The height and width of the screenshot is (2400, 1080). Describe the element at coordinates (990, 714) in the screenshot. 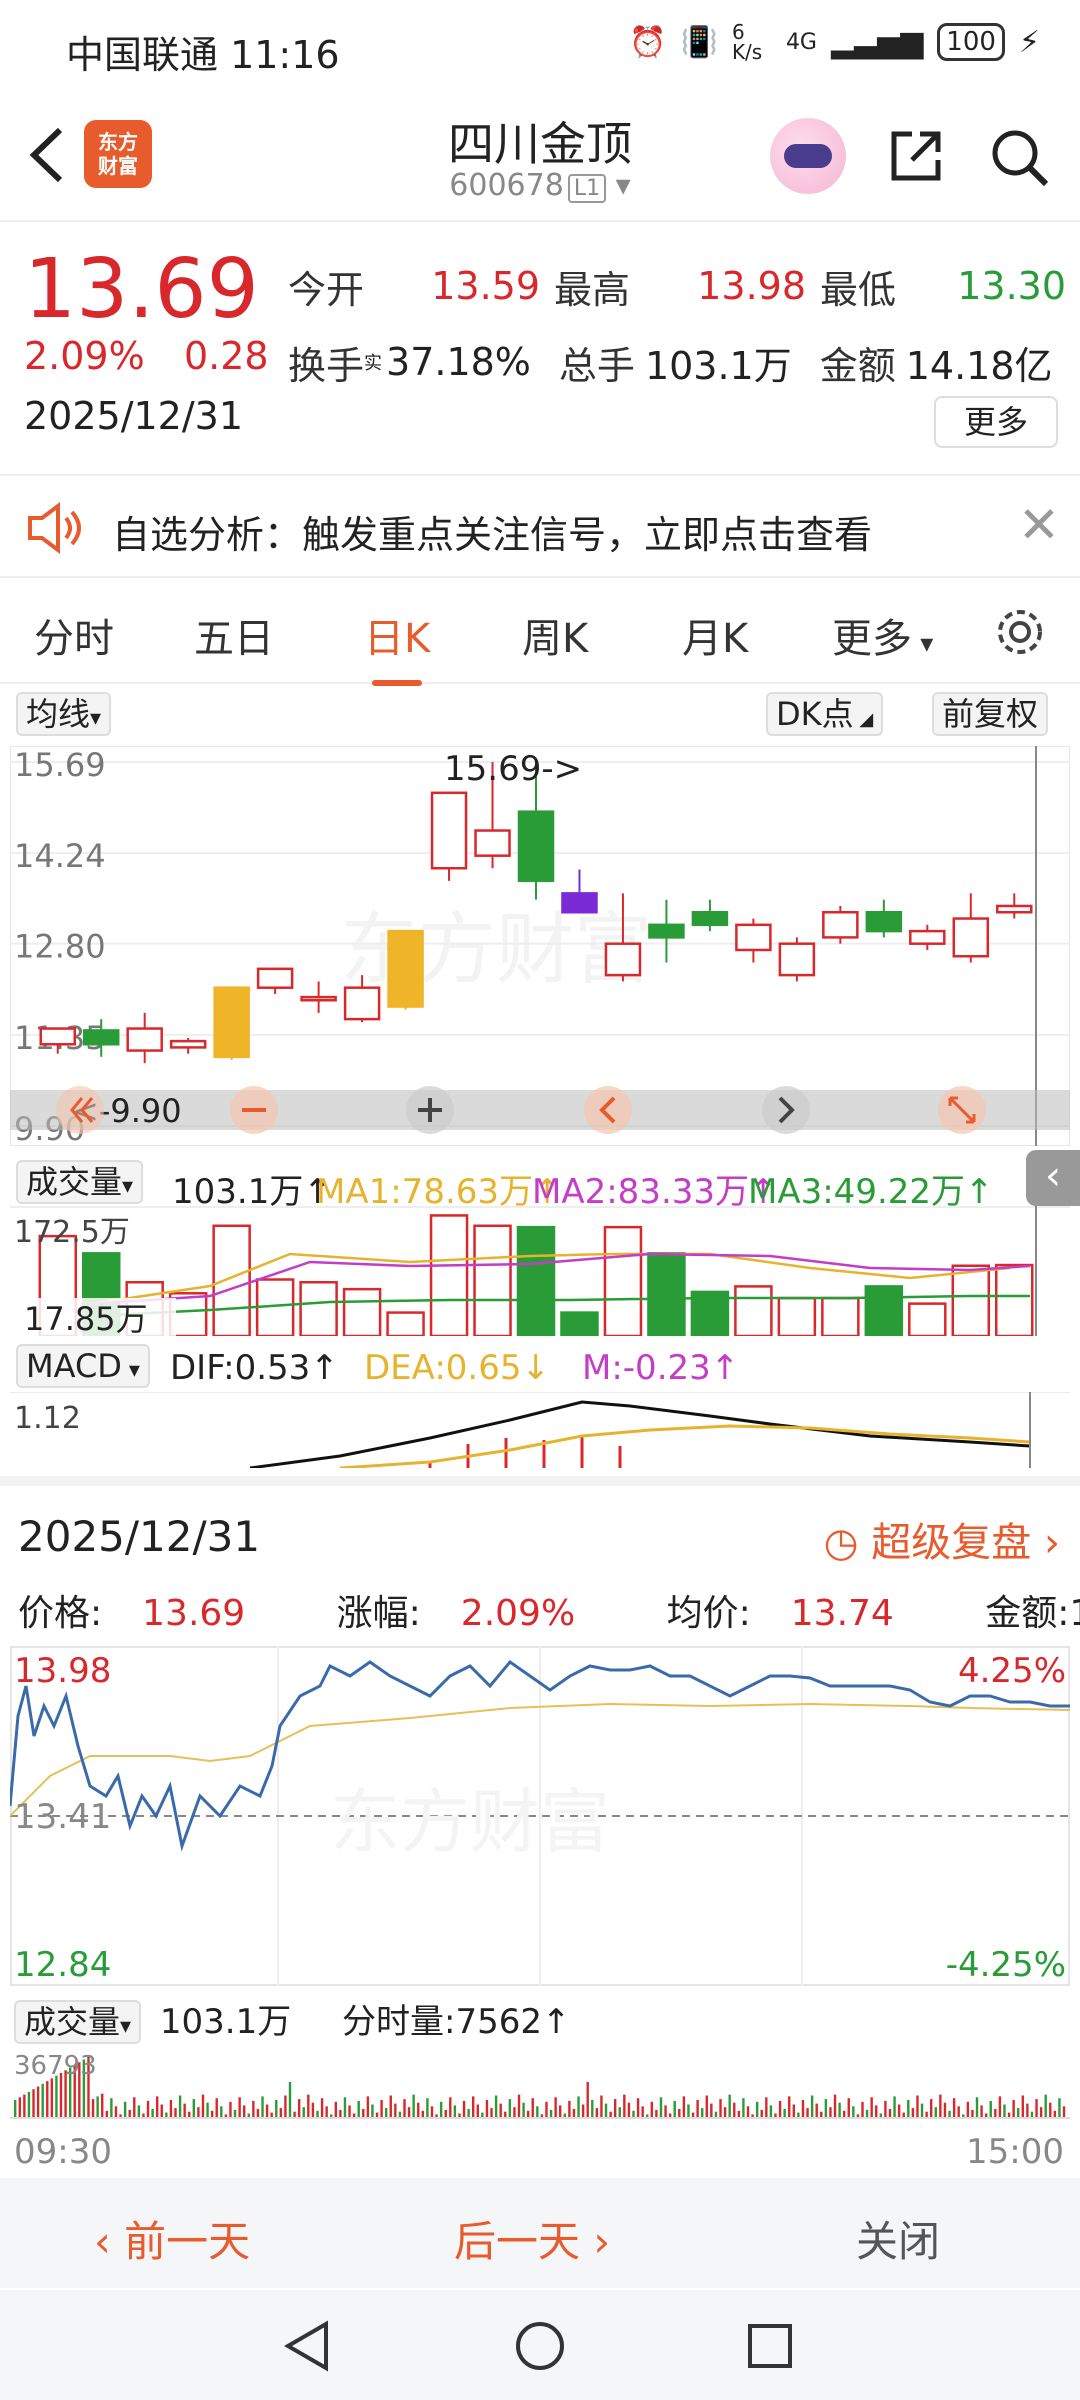

I see `adjust-button: 前复权` at that location.